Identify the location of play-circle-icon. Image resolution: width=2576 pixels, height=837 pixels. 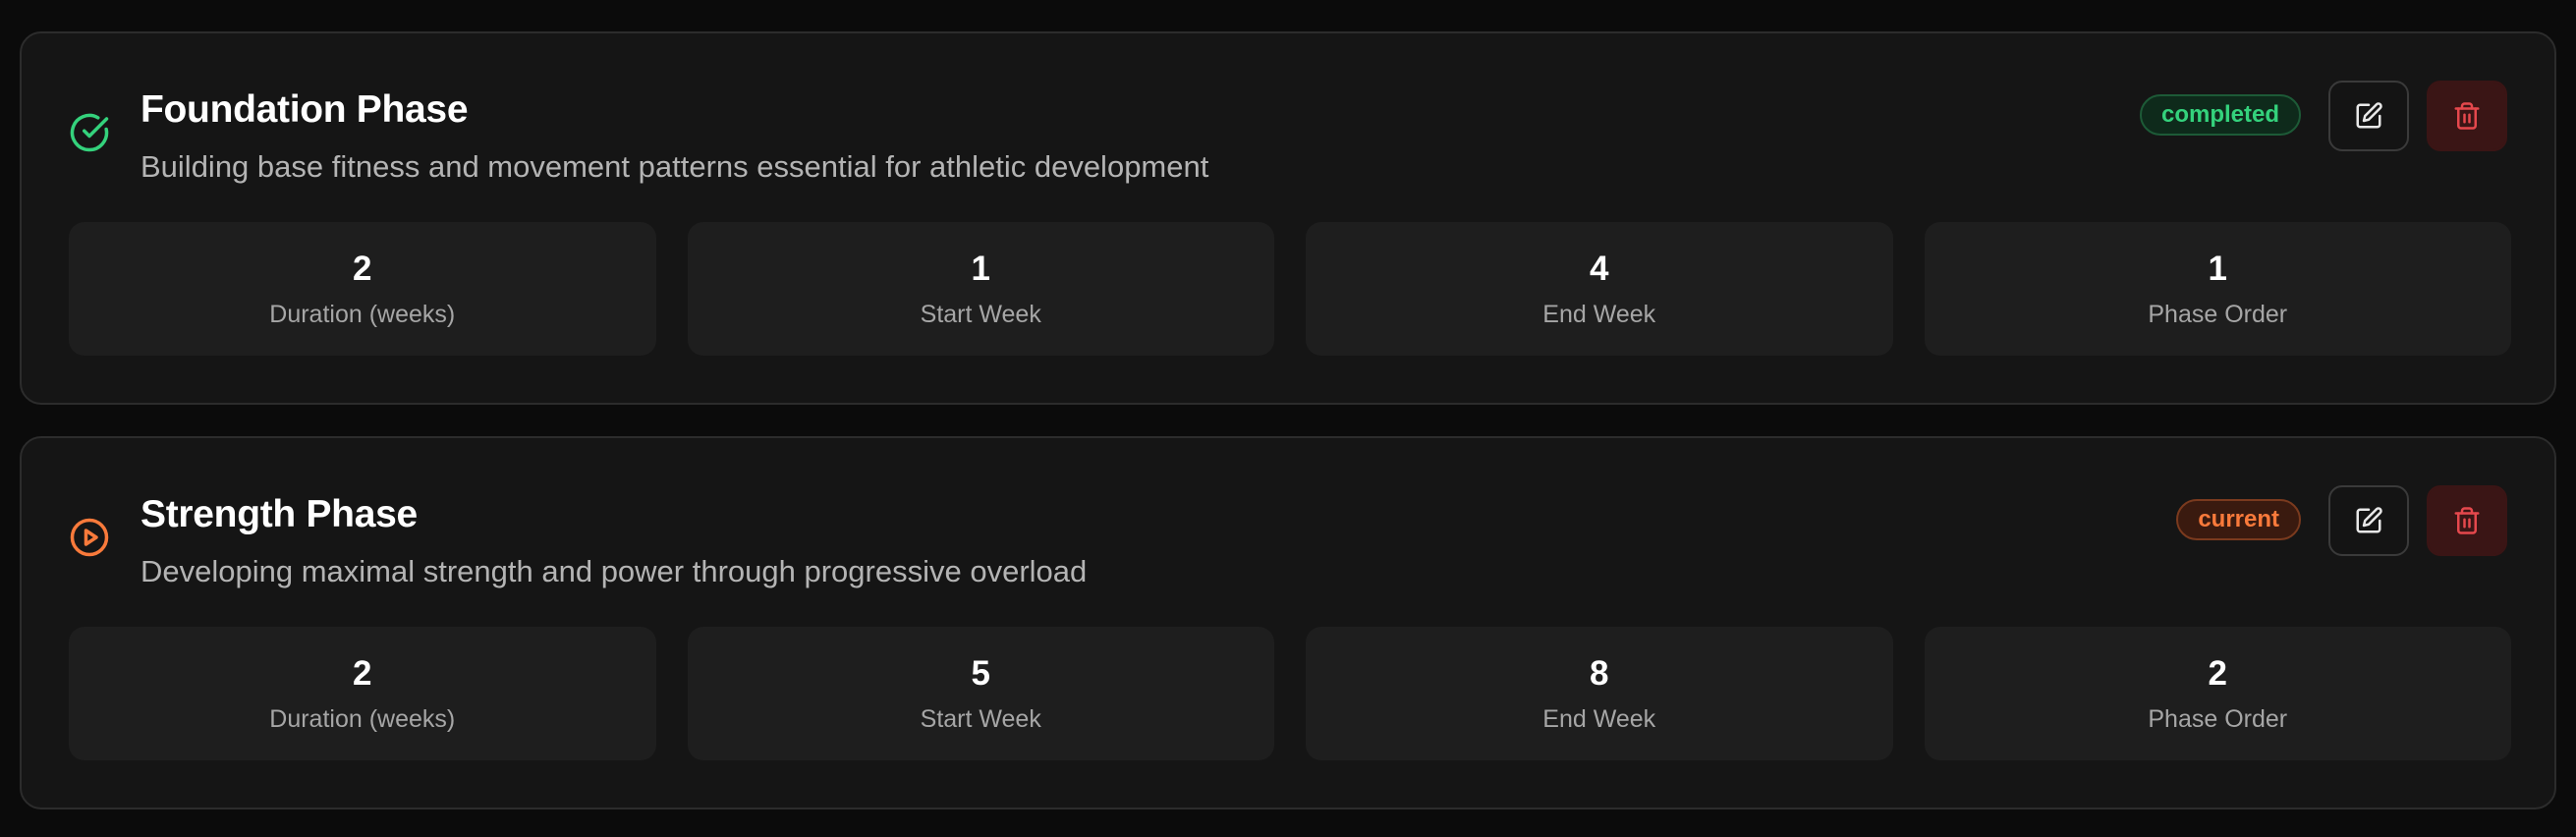
(89, 538).